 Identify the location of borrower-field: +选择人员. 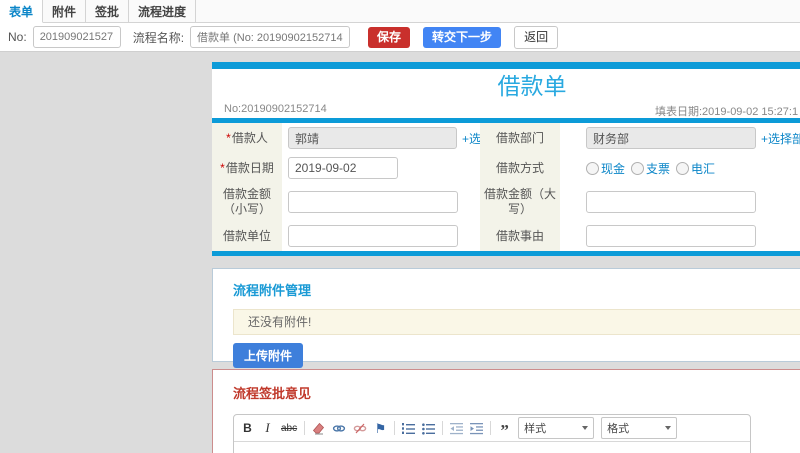
(399, 138).